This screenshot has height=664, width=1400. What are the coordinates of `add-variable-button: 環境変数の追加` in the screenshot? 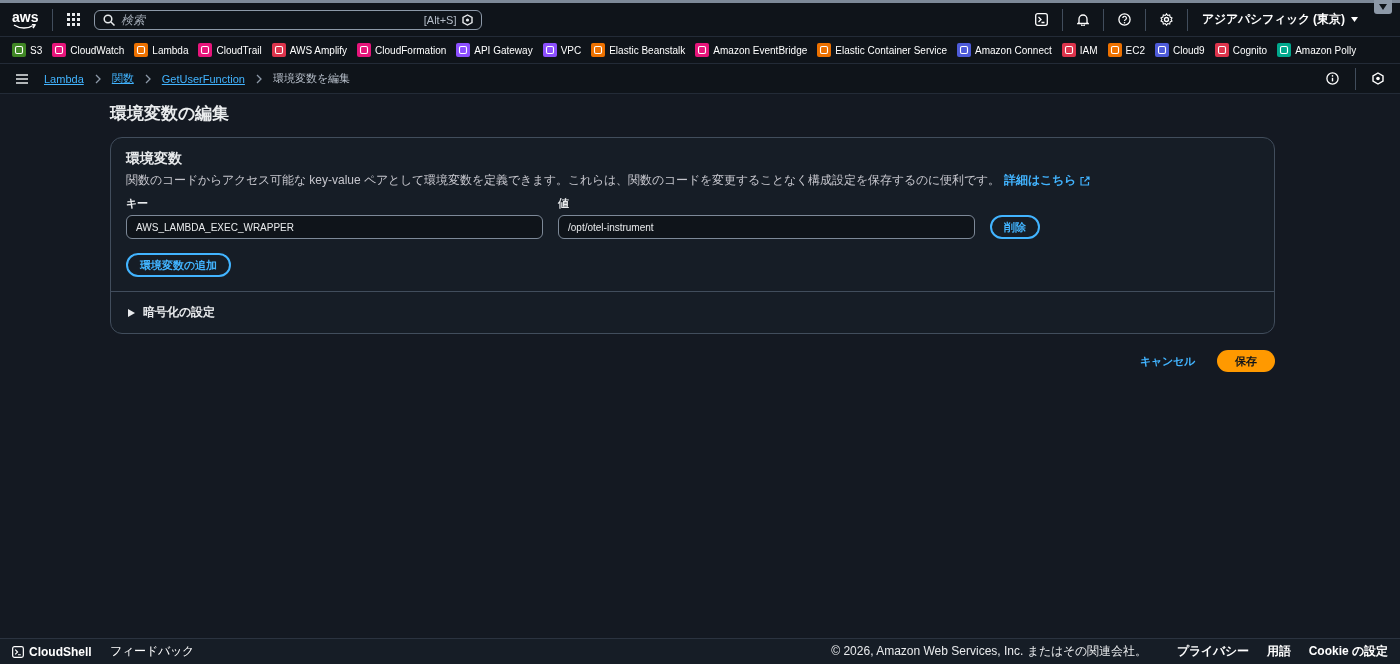 It's located at (178, 265).